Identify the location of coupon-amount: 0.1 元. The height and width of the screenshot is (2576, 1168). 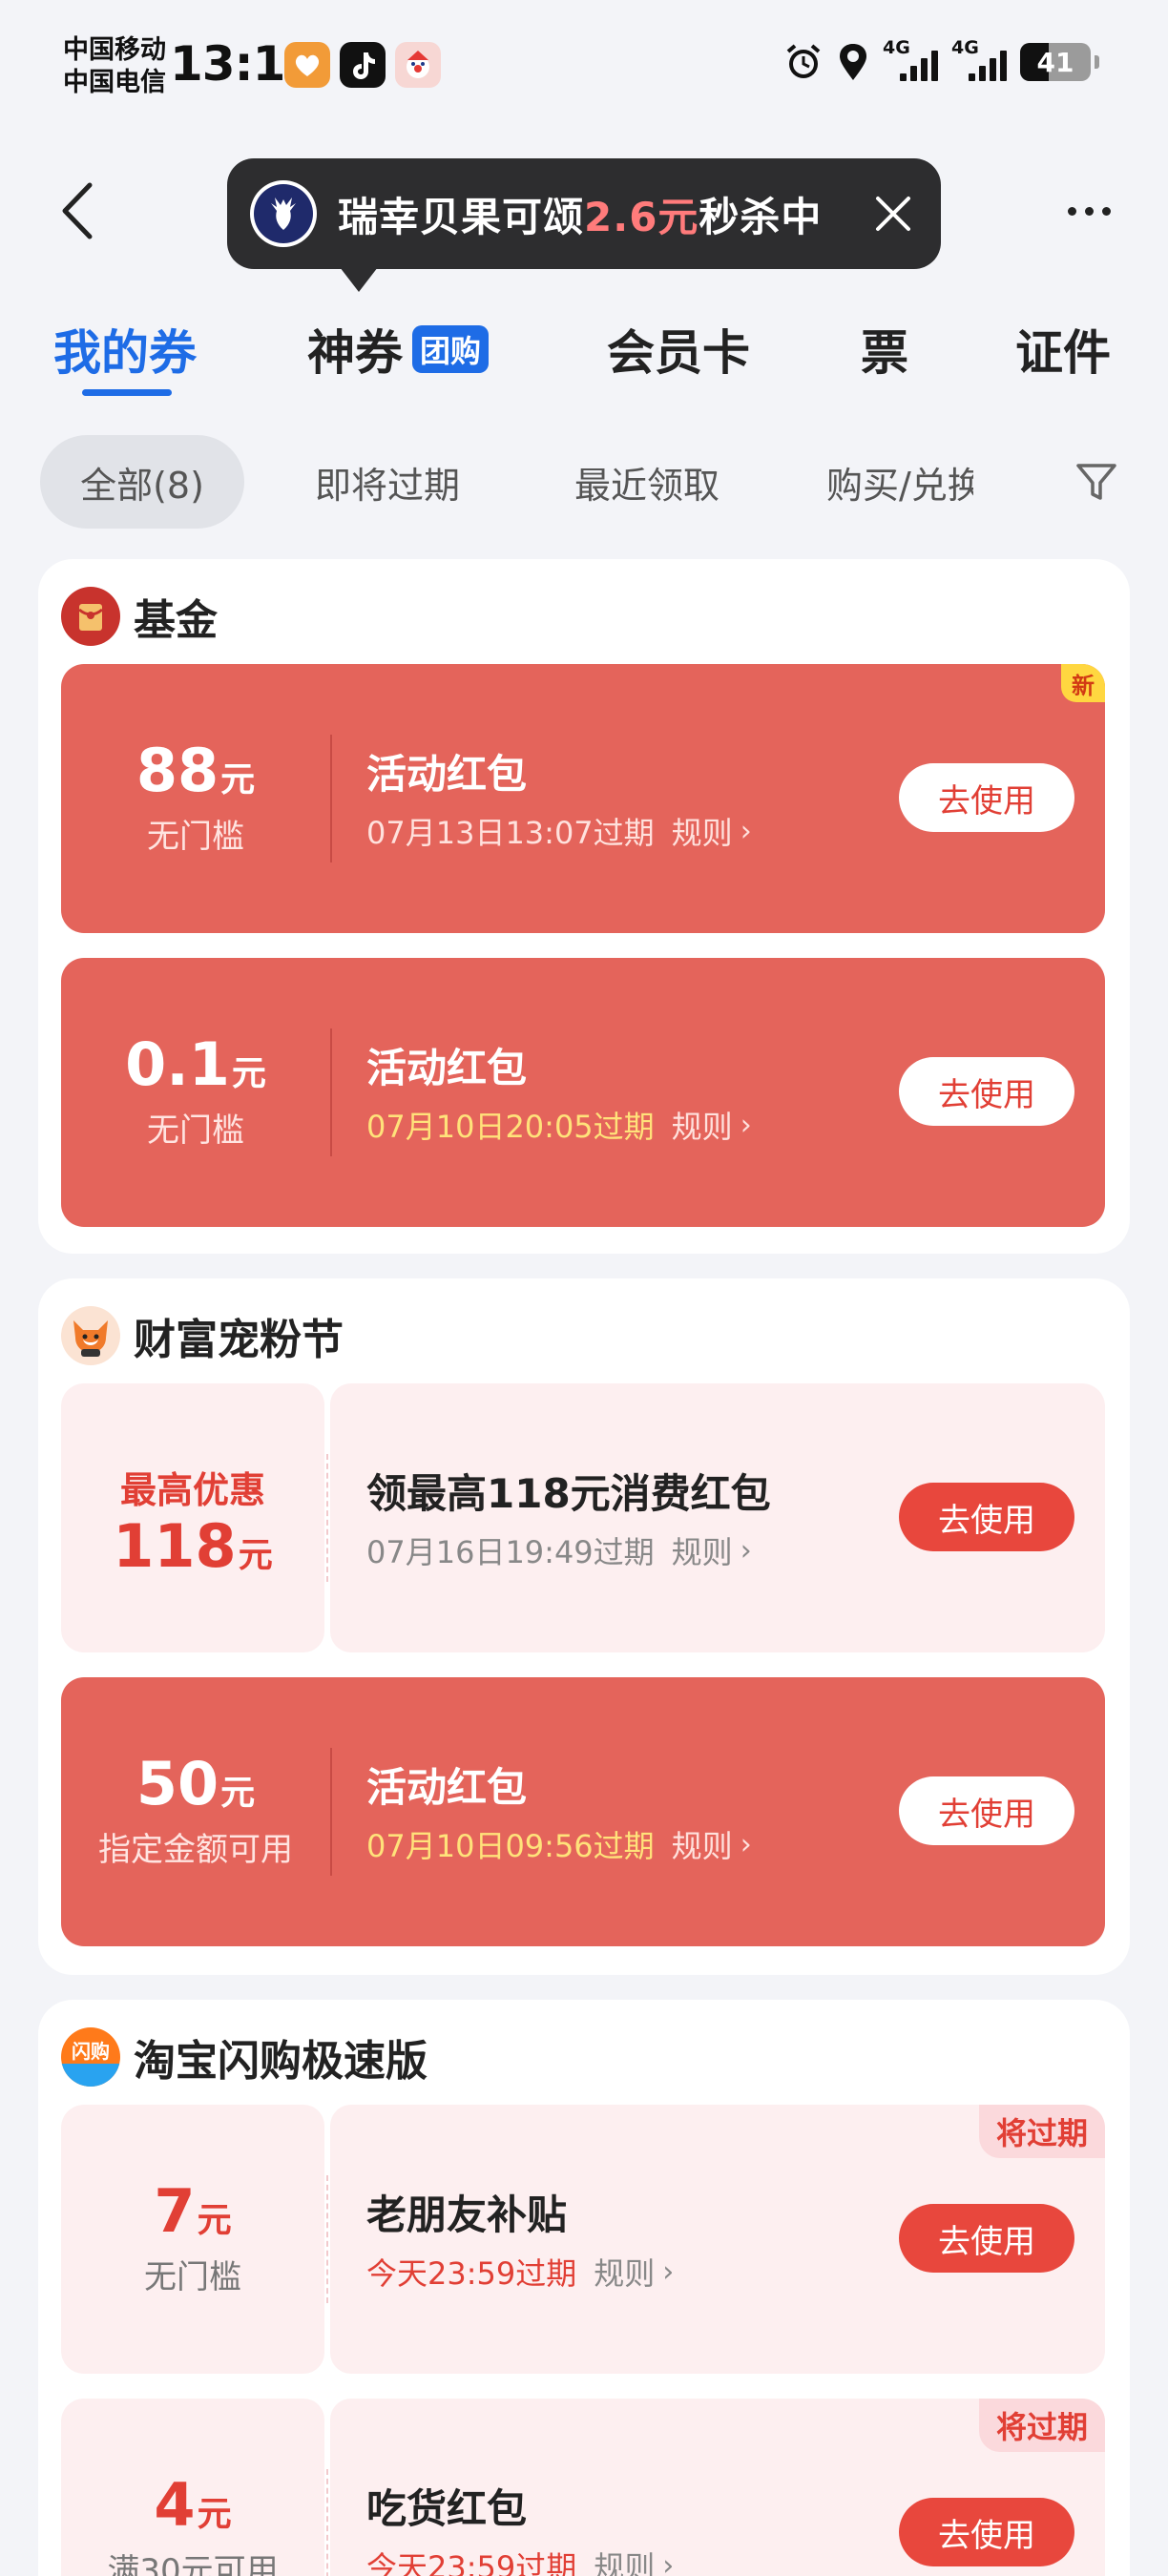
(195, 1063).